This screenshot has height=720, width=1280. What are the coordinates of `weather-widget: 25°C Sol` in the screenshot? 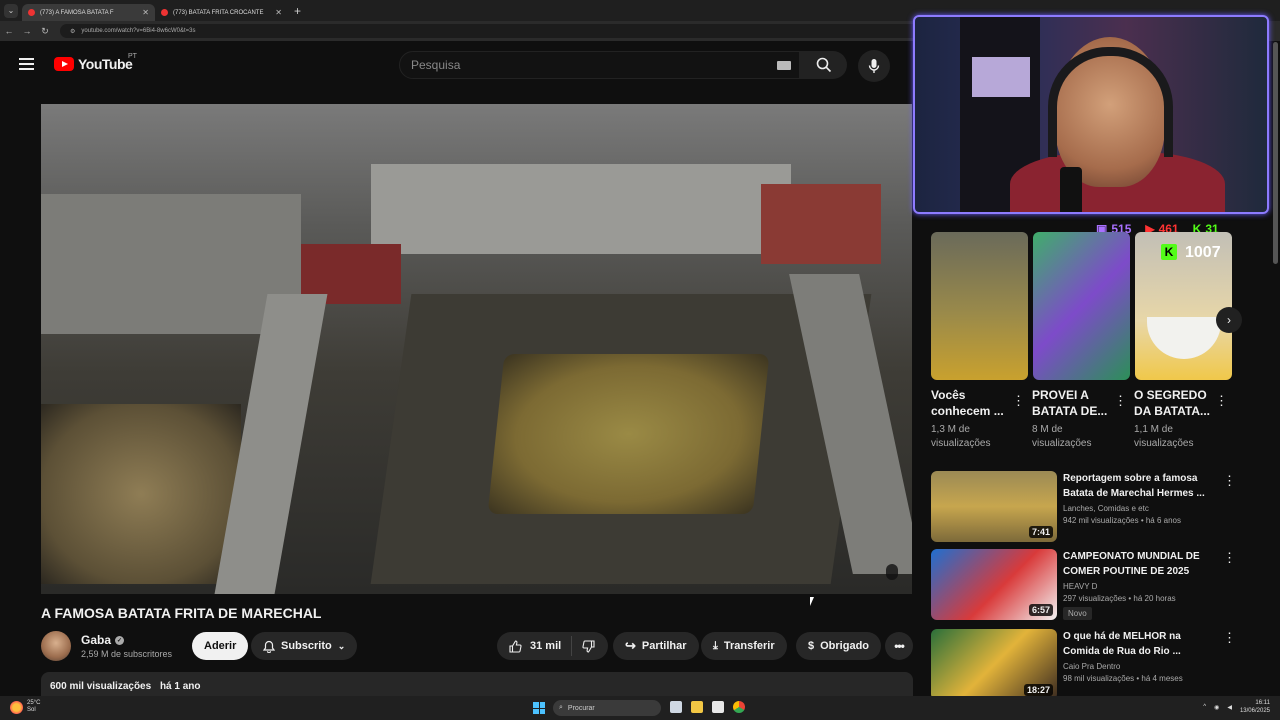 It's located at (25, 707).